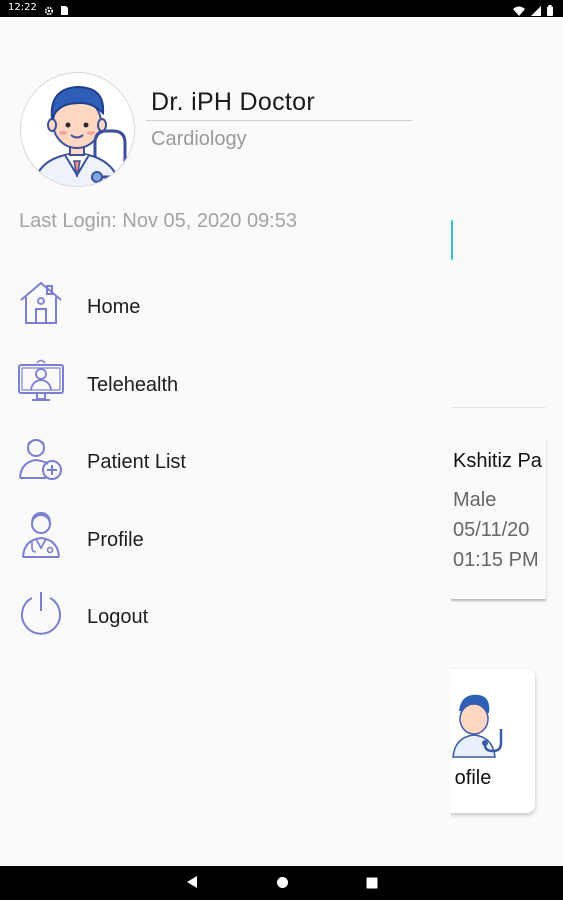 This screenshot has height=900, width=563. I want to click on patient-gender: Male, so click(475, 500).